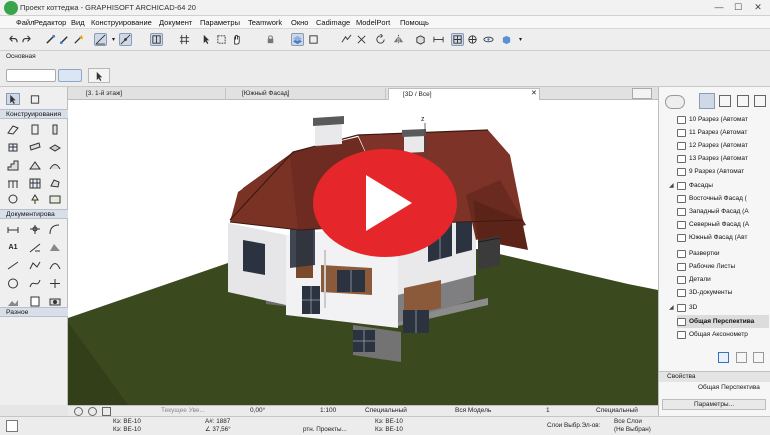  I want to click on door-tool-icon, so click(35, 129).